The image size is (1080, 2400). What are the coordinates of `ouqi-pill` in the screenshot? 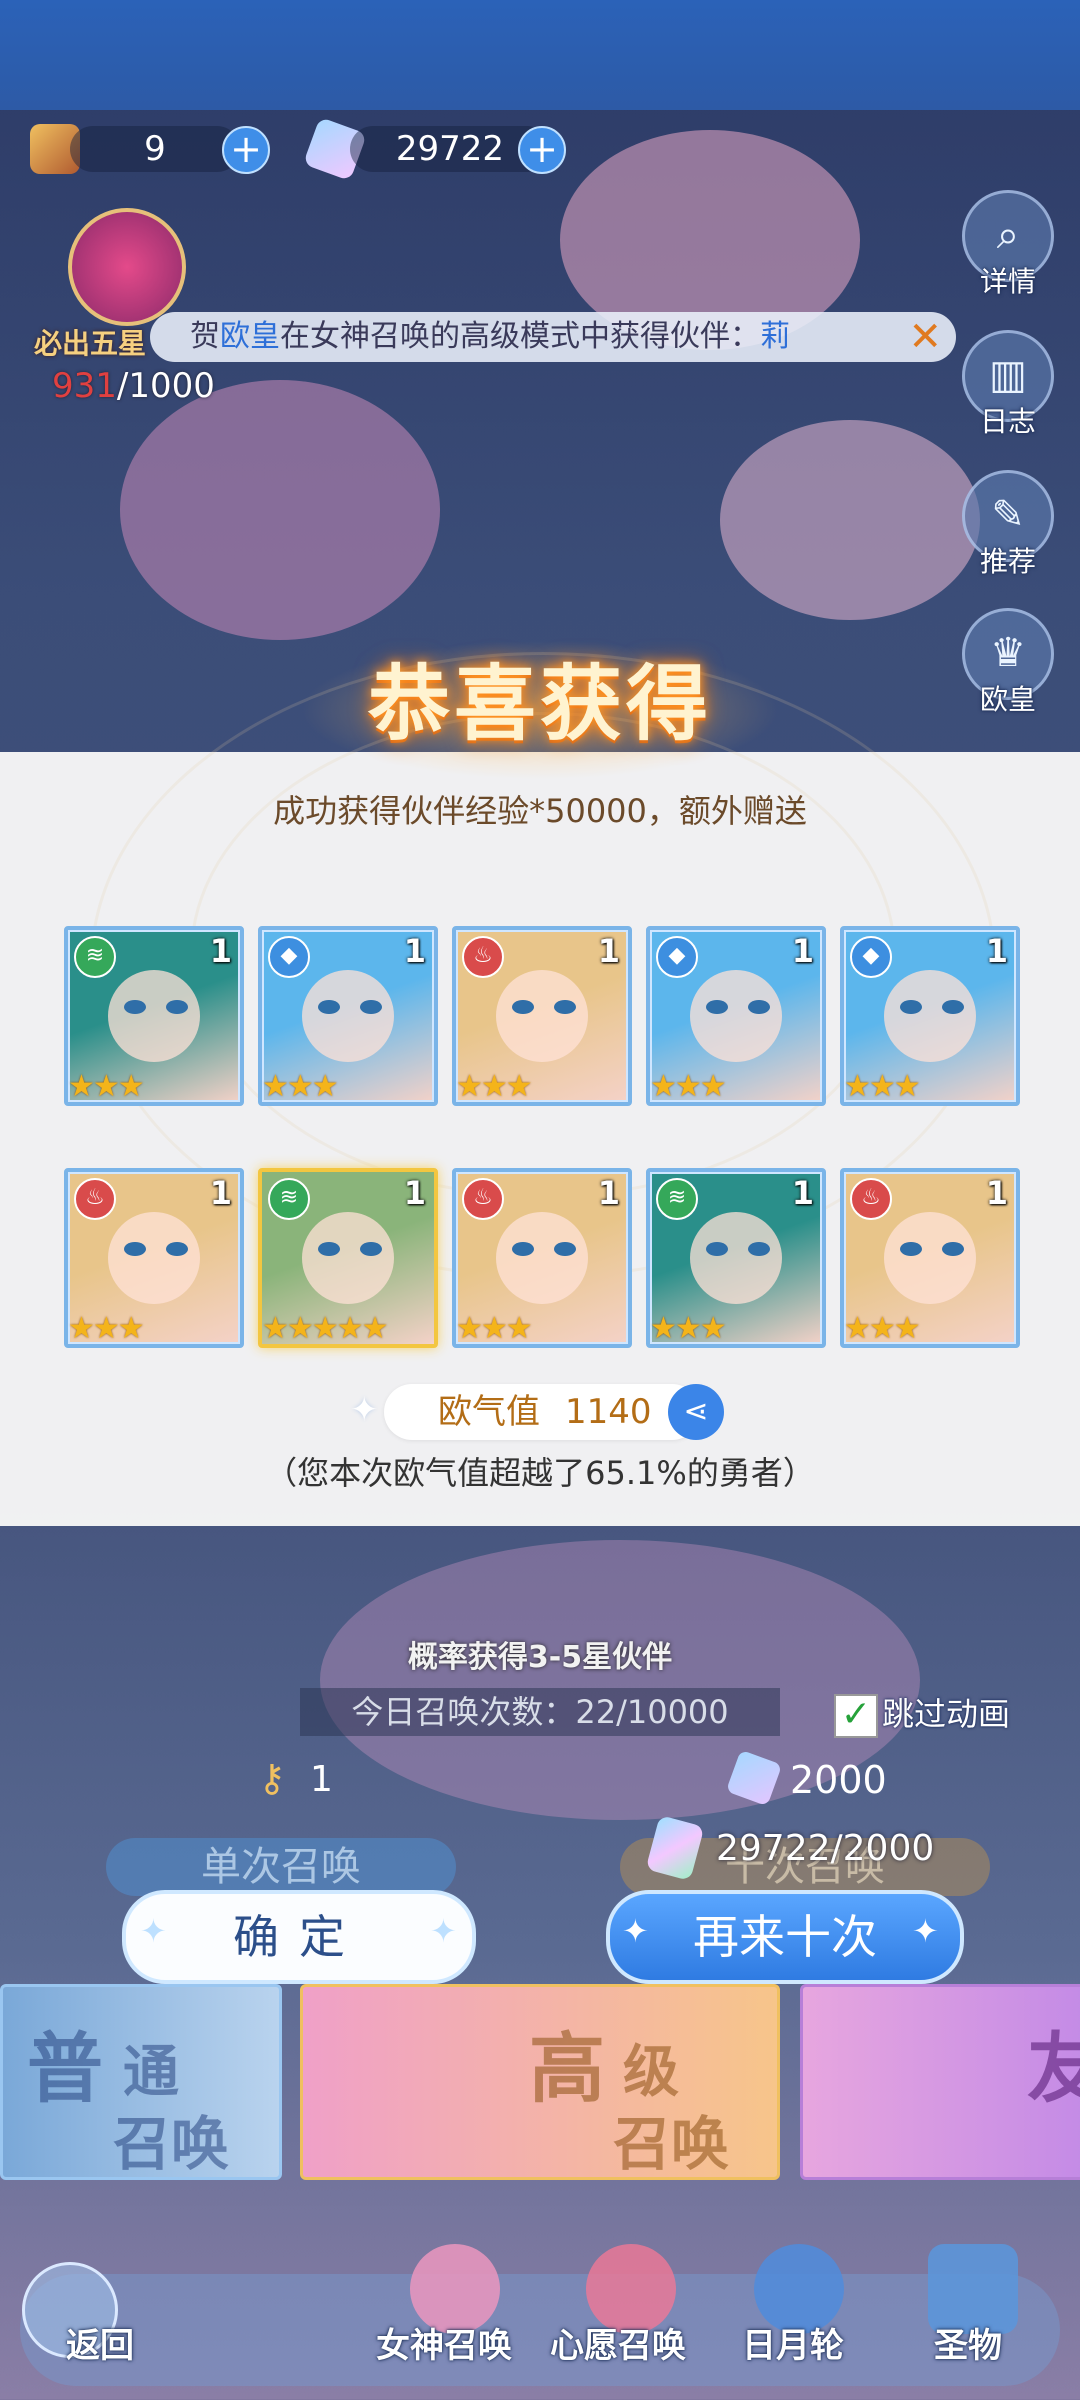 It's located at (542, 1412).